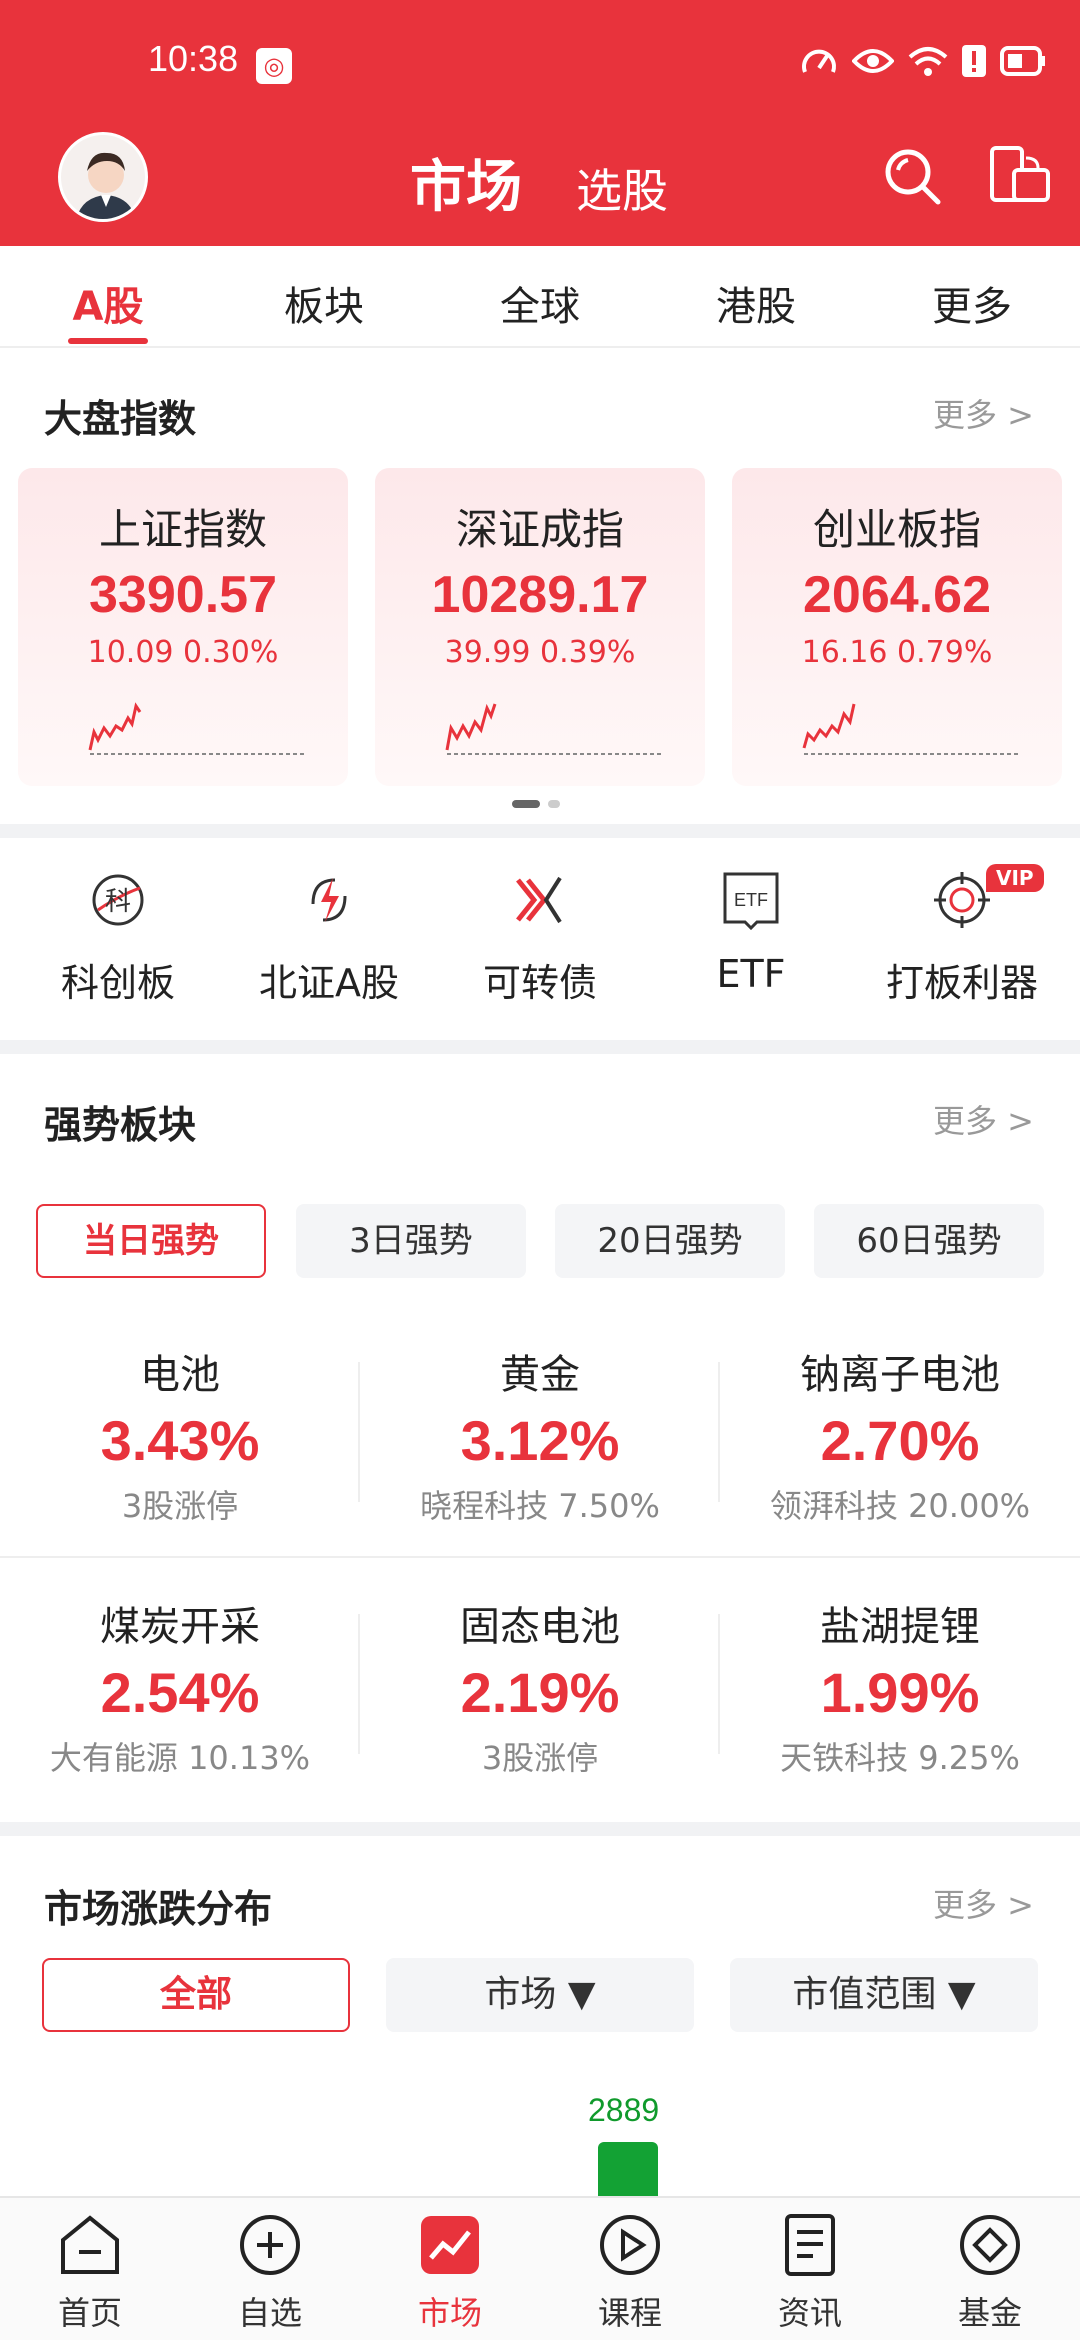 Image resolution: width=1080 pixels, height=2340 pixels. Describe the element at coordinates (108, 341) in the screenshot. I see `active-tab-indicator` at that location.